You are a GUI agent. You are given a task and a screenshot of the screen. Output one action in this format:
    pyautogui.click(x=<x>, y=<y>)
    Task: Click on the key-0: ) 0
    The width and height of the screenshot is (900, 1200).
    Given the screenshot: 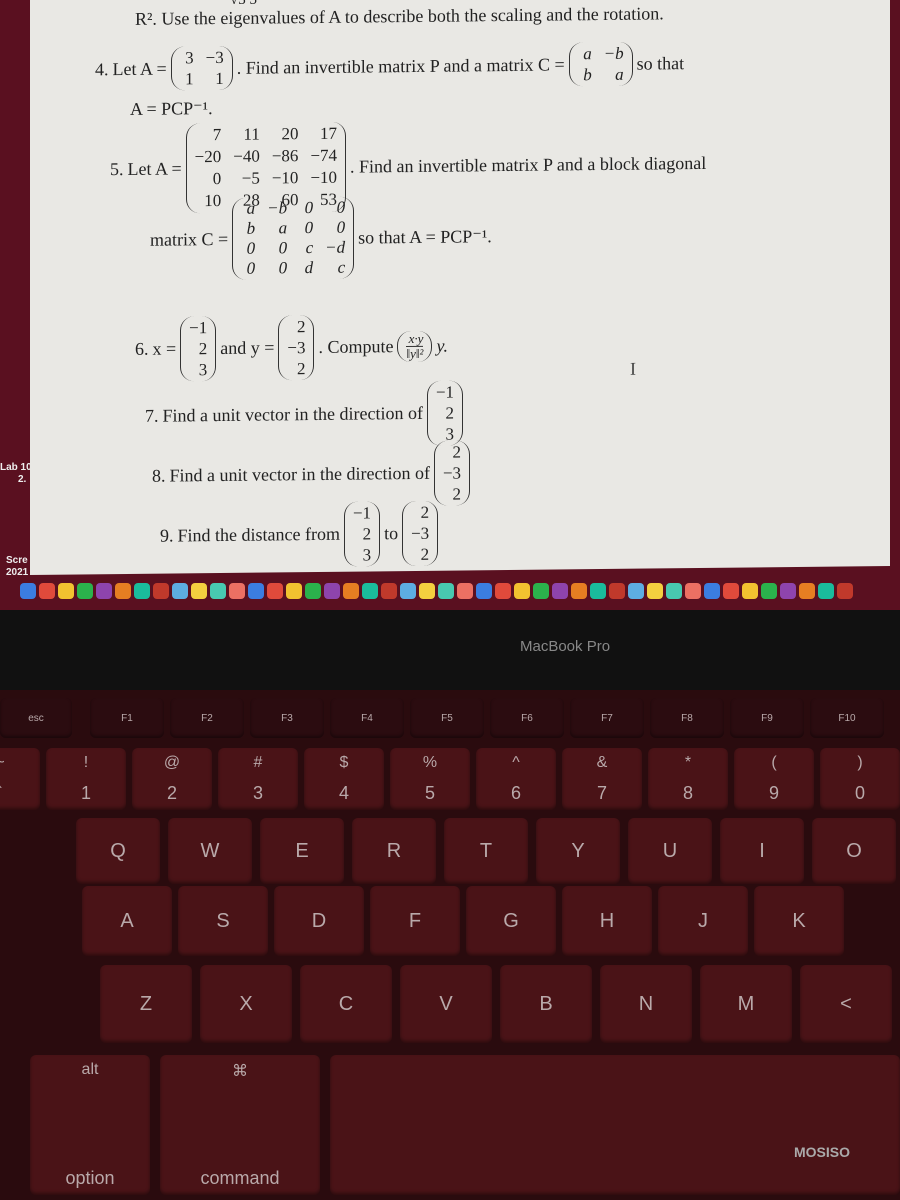 What is the action you would take?
    pyautogui.click(x=860, y=779)
    